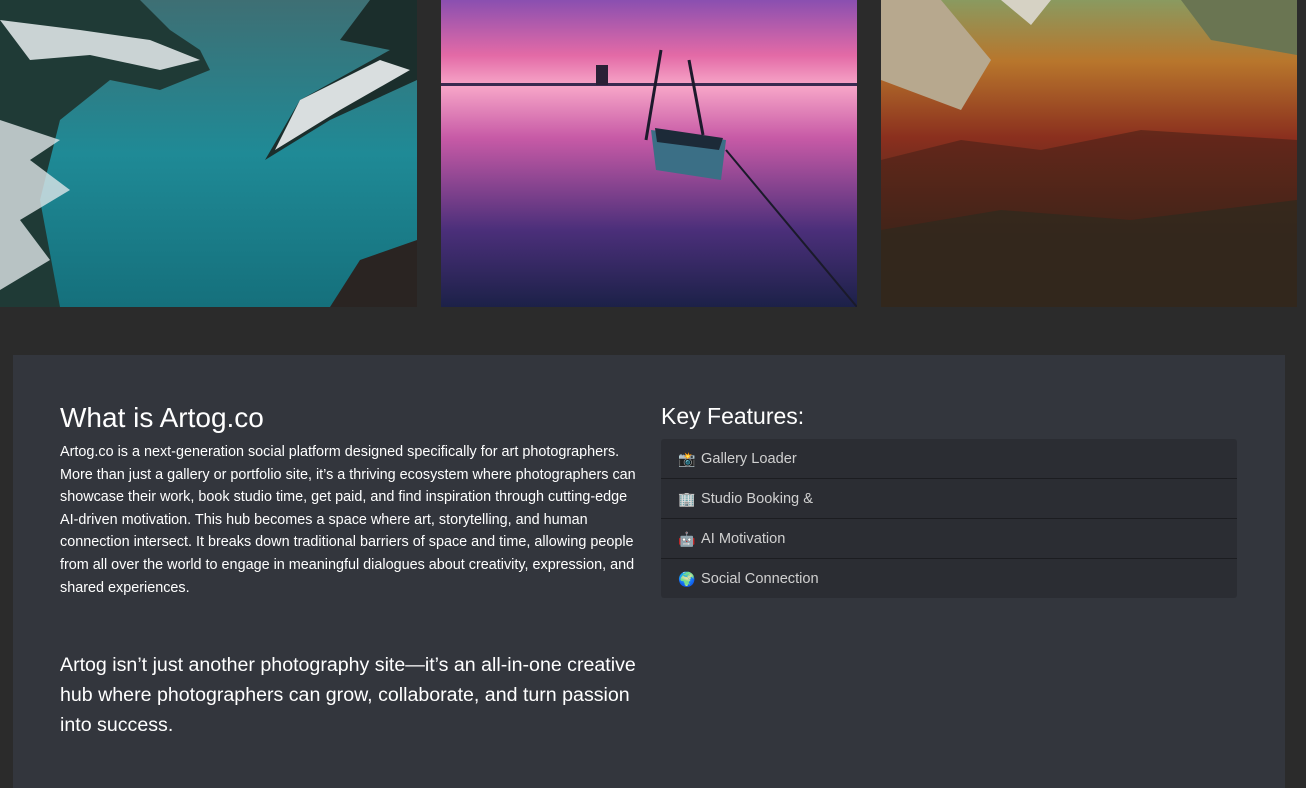 This screenshot has height=788, width=1306. What do you see at coordinates (687, 498) in the screenshot?
I see `building-icon: 🏢` at bounding box center [687, 498].